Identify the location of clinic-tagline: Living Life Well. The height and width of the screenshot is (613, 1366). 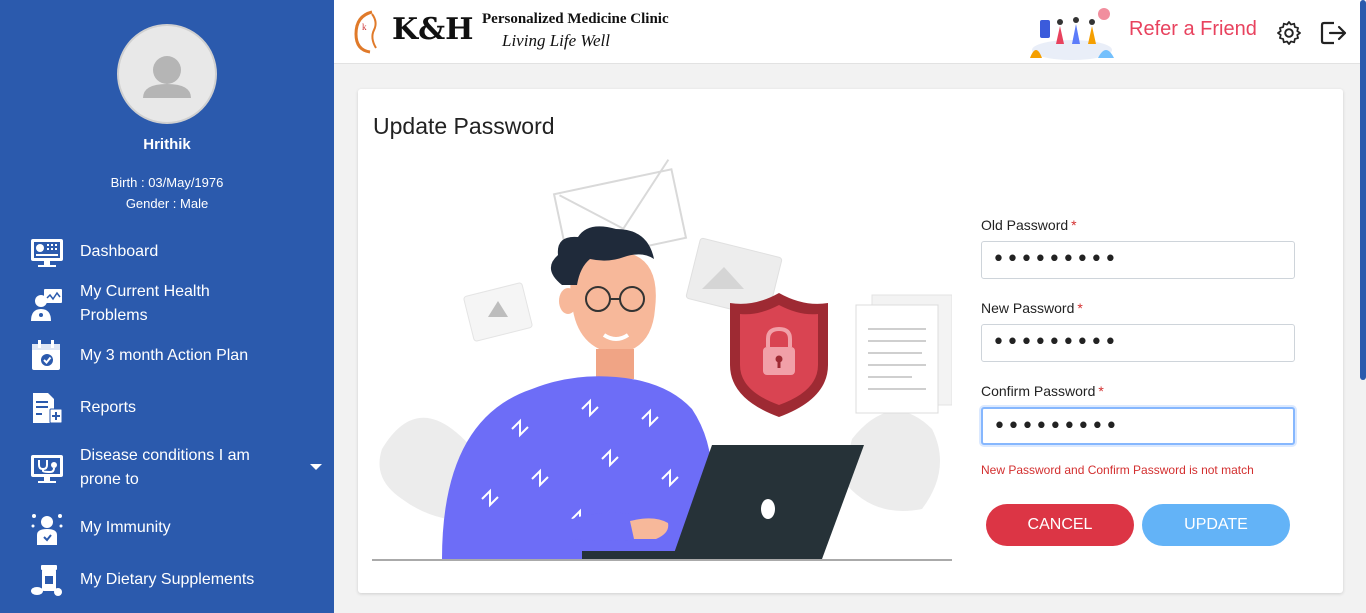
(556, 40).